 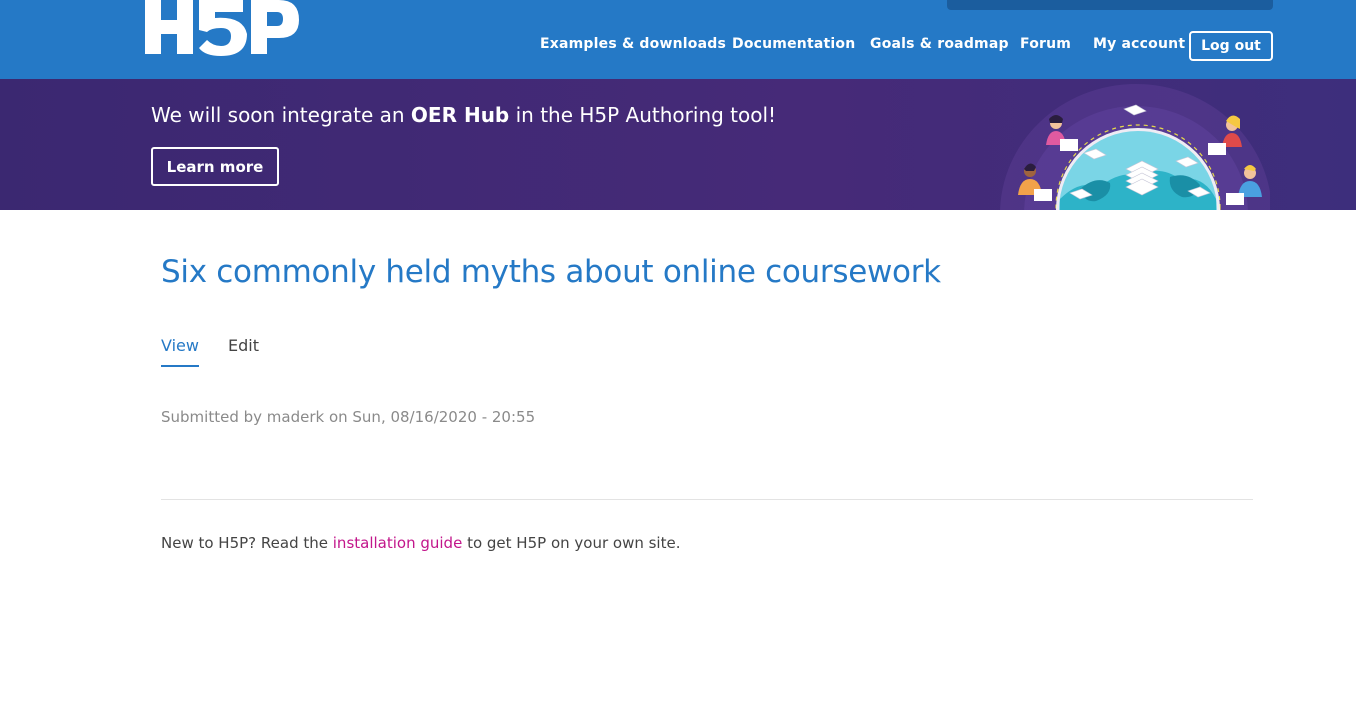 What do you see at coordinates (243, 345) in the screenshot?
I see `tab-edit: Edit` at bounding box center [243, 345].